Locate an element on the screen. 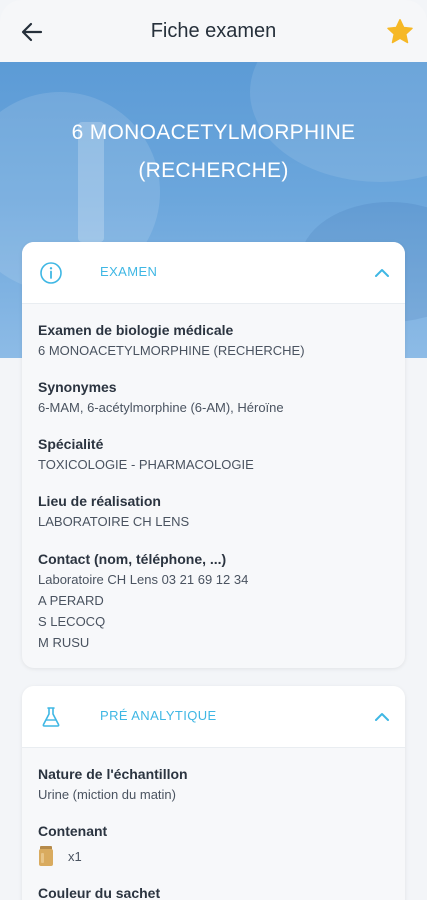 This screenshot has height=900, width=427. field-value: S LECOCQ is located at coordinates (72, 621).